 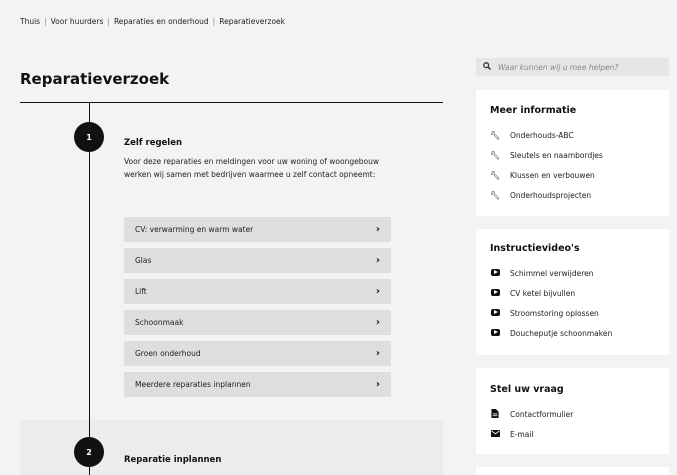 I want to click on breadcrumb-home: Thuis, so click(x=30, y=21).